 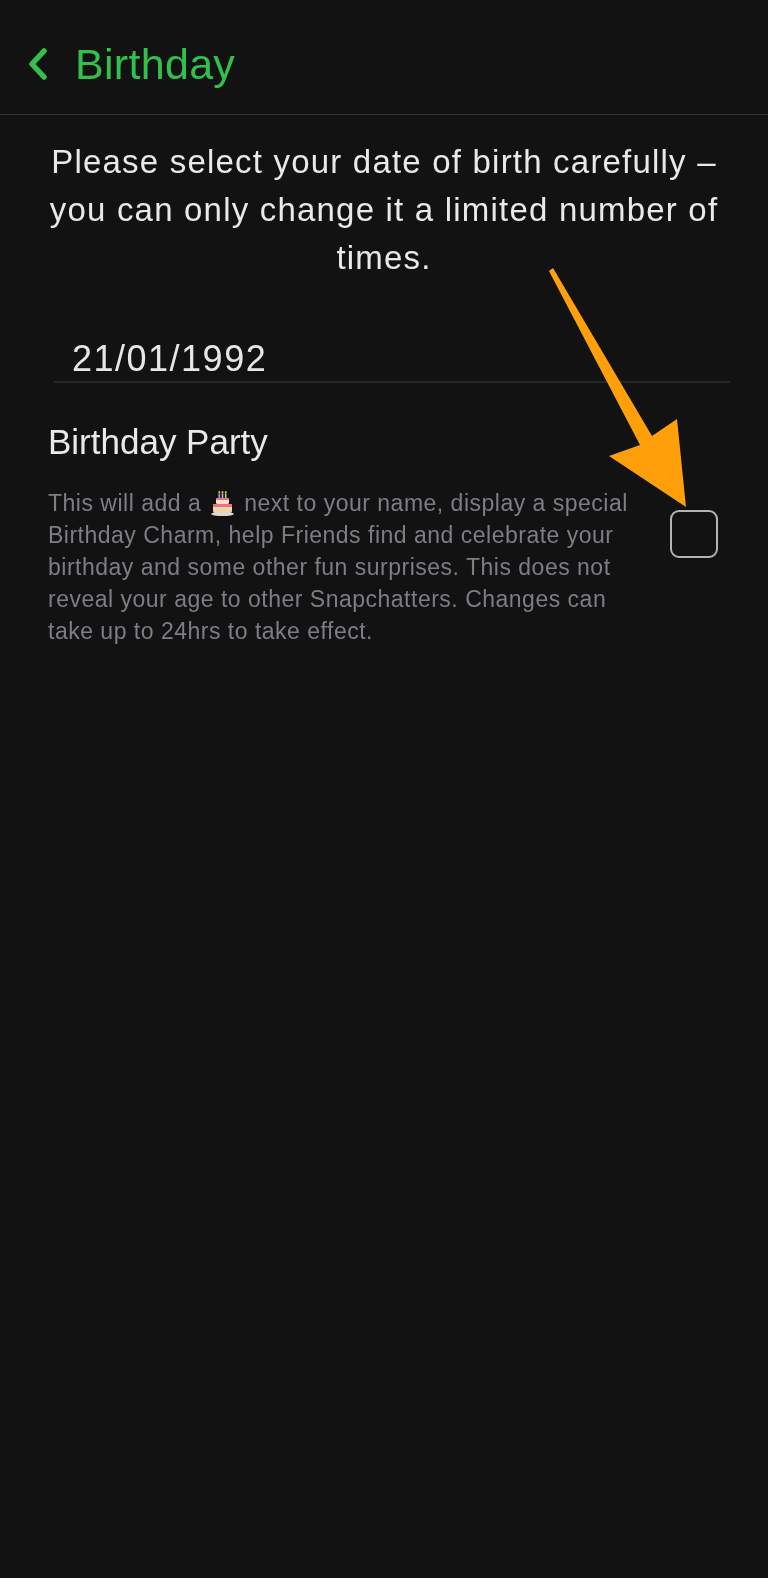 What do you see at coordinates (392, 361) in the screenshot?
I see `date-field: 21/01/1992` at bounding box center [392, 361].